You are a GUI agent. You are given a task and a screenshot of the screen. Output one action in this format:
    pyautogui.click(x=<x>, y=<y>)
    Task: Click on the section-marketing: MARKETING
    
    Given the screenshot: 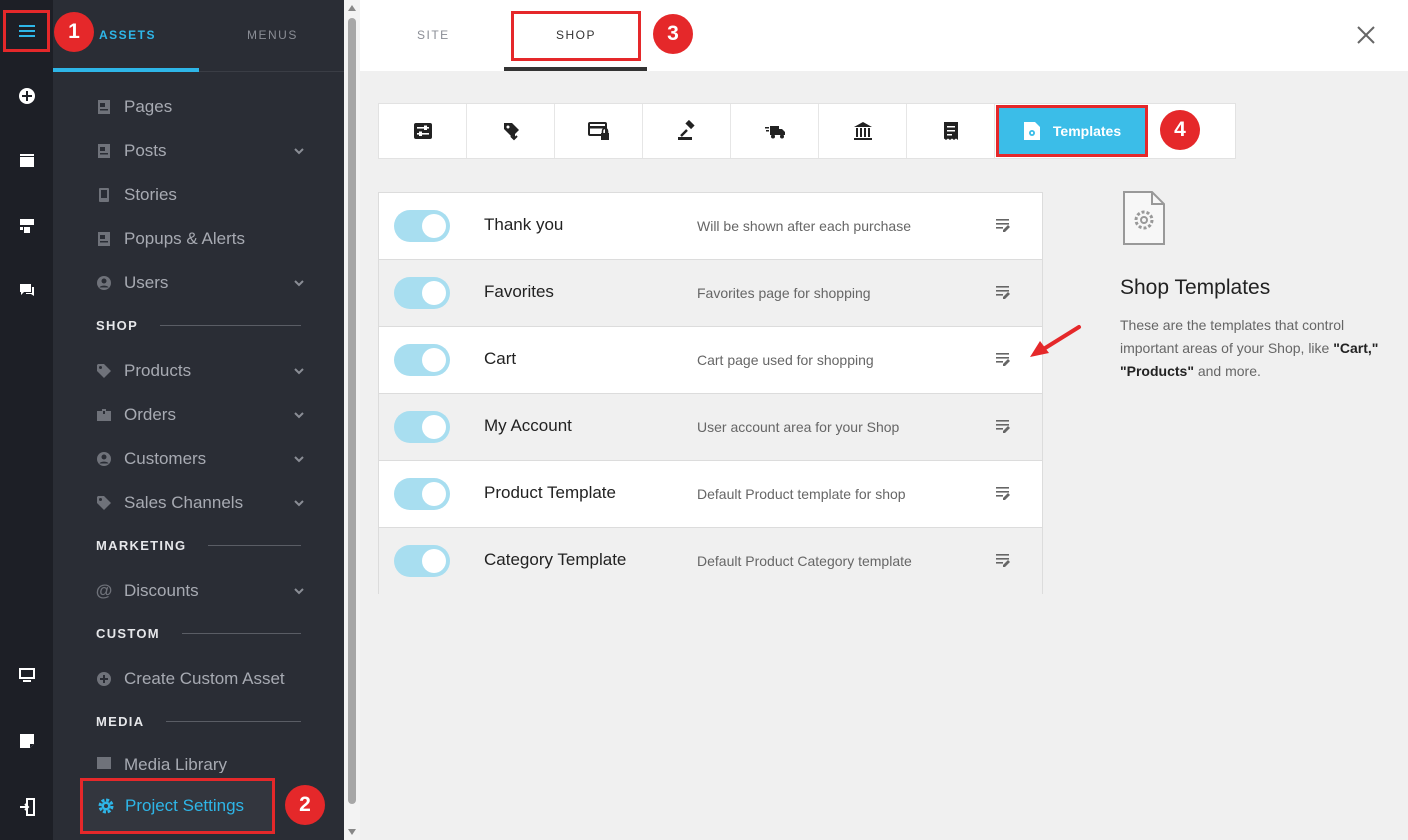 What is the action you would take?
    pyautogui.click(x=198, y=545)
    